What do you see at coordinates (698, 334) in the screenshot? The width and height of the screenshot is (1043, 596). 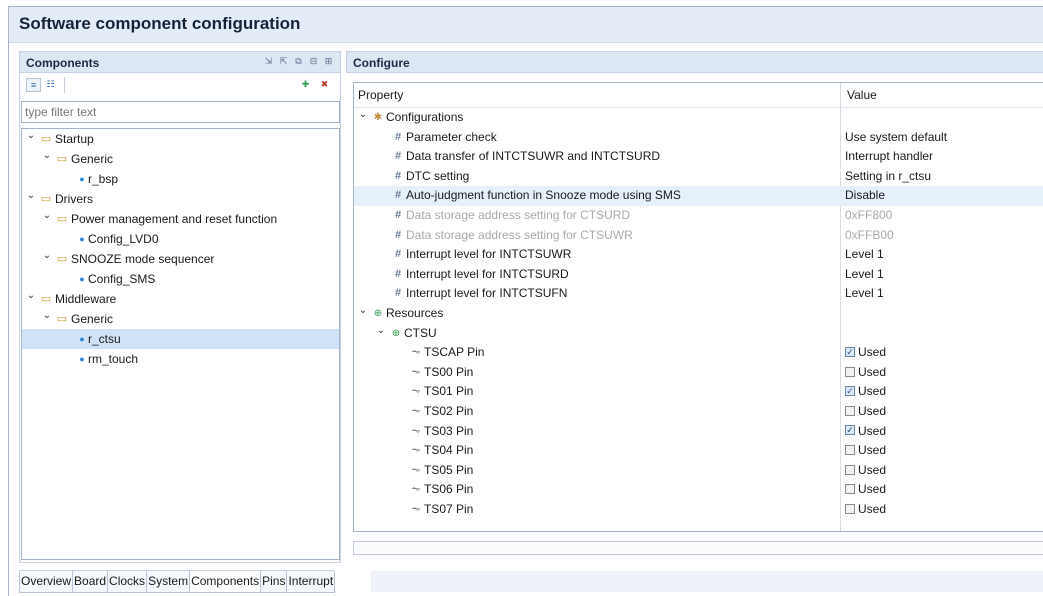 I see `property-row-ctsu: ⌄ ⊕ CTSU` at bounding box center [698, 334].